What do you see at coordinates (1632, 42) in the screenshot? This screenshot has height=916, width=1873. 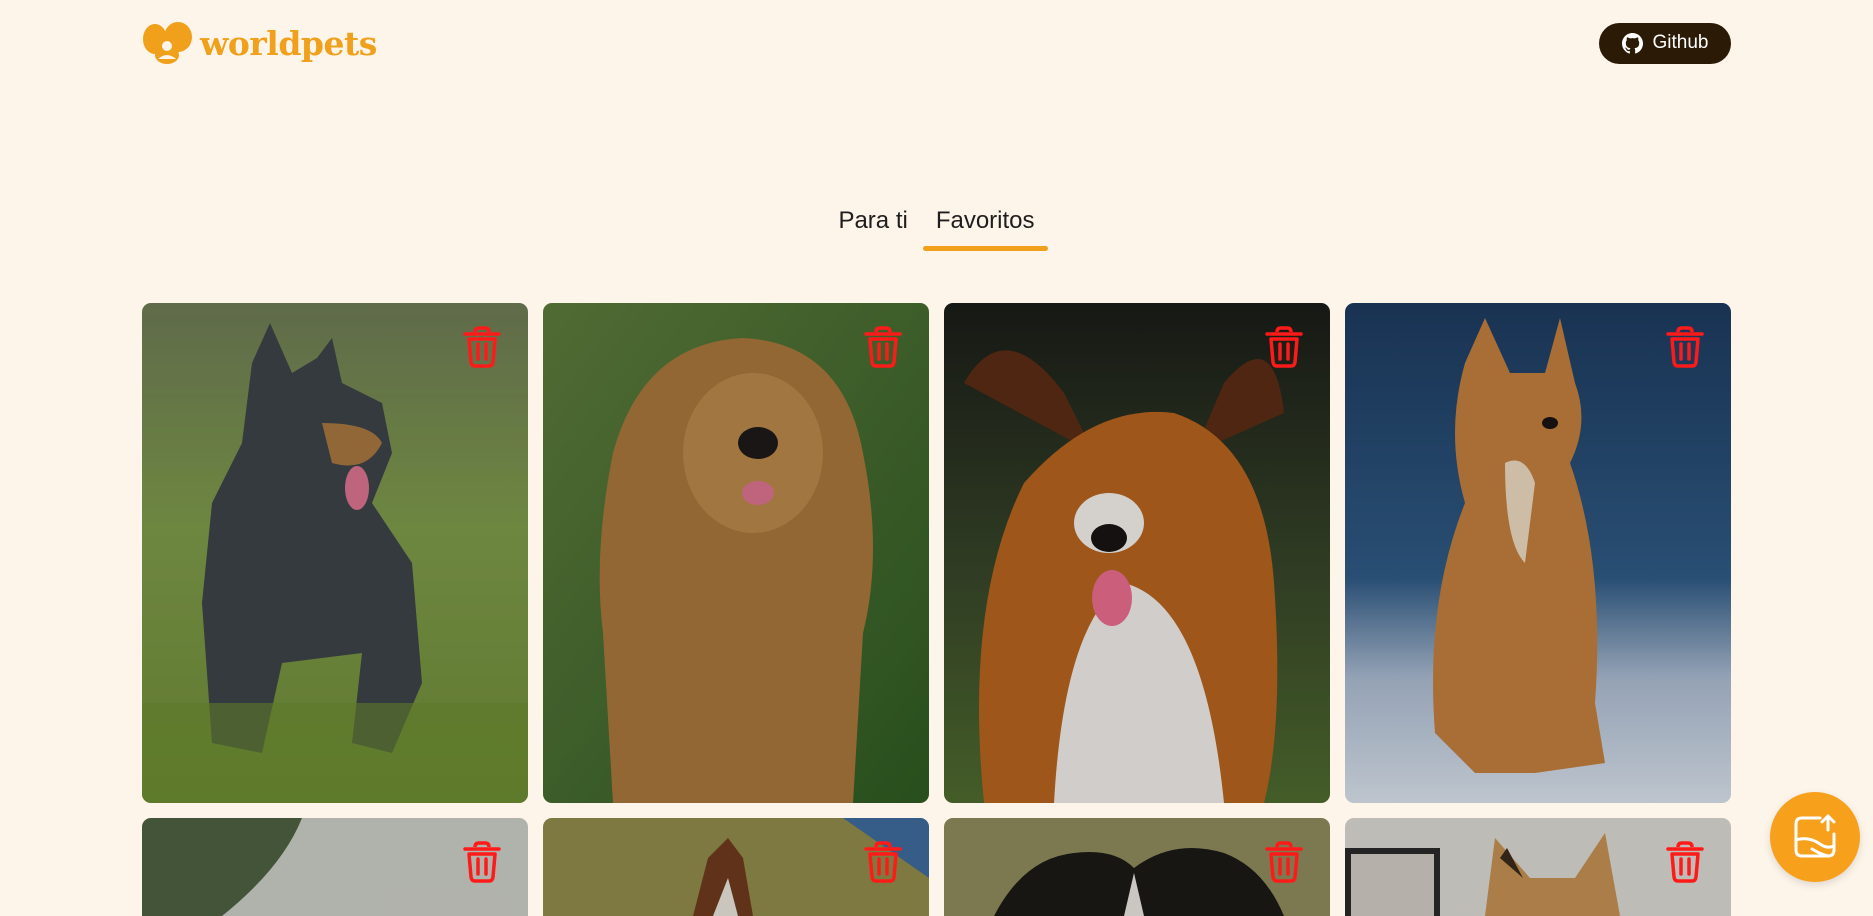 I see `github-icon` at bounding box center [1632, 42].